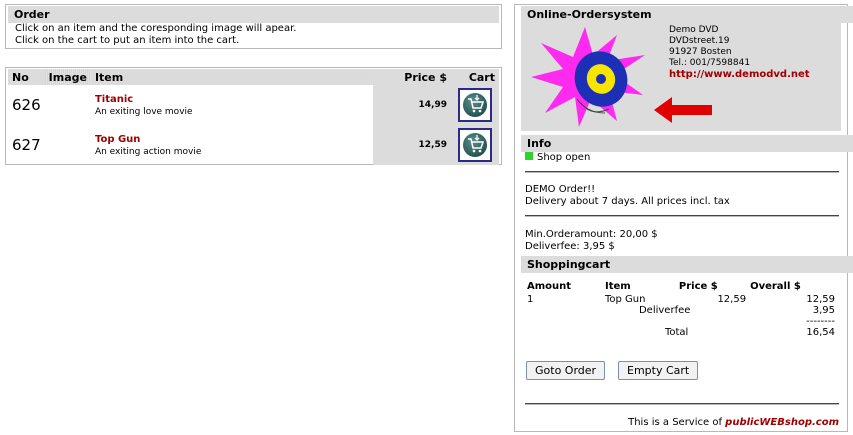 The image size is (853, 435). Describe the element at coordinates (560, 189) in the screenshot. I see `demo-notice: DEMO Order!!` at that location.